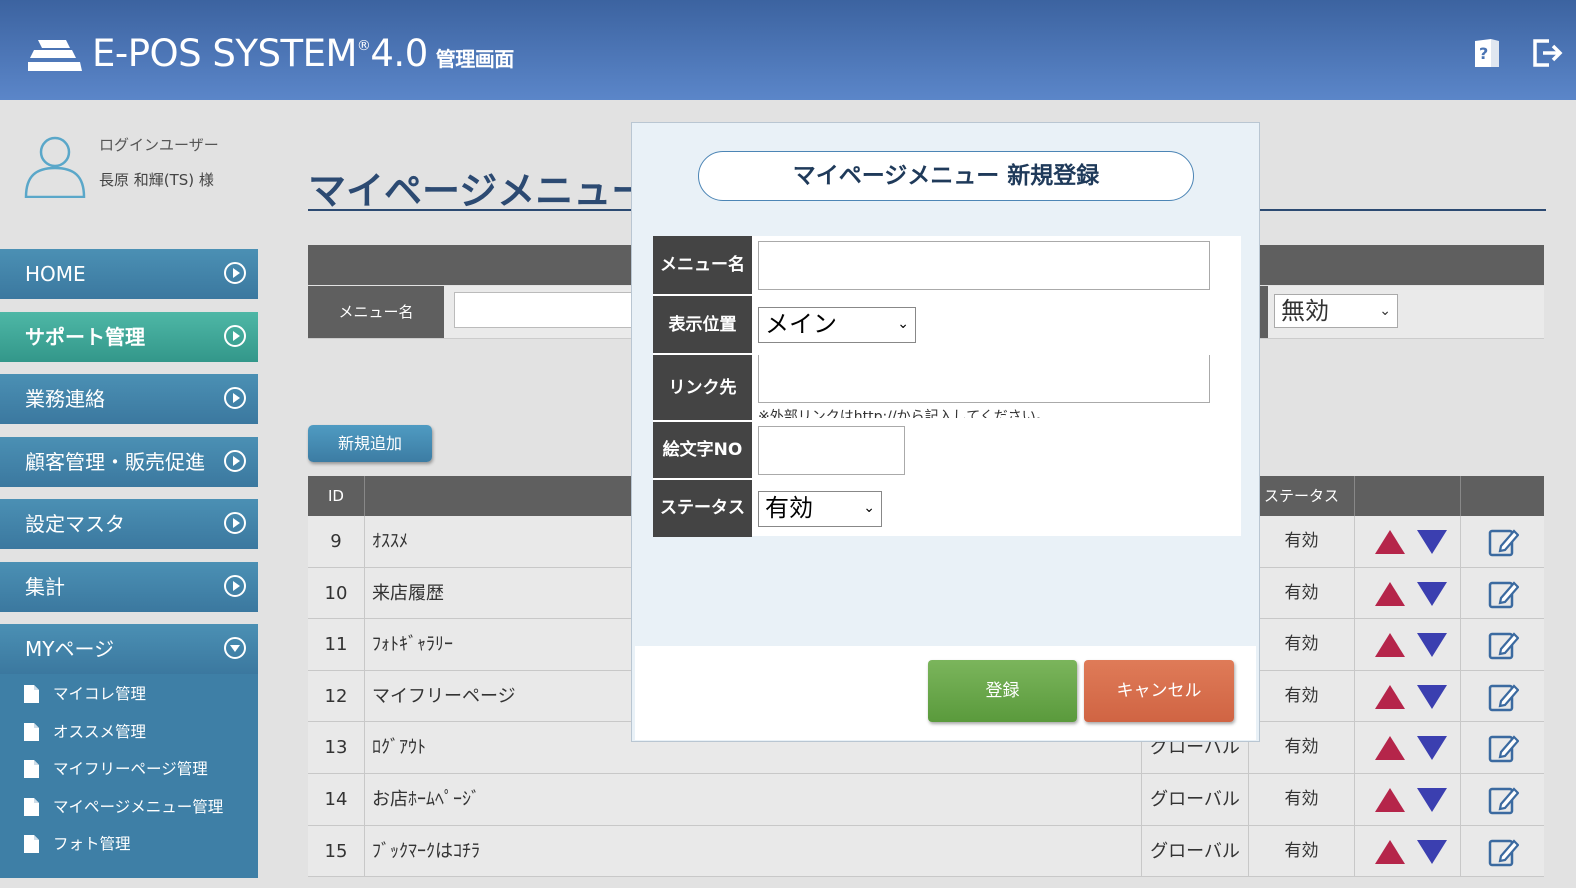  What do you see at coordinates (156, 180) in the screenshot?
I see `login-user-name: 長原 和輝(TS) 様` at bounding box center [156, 180].